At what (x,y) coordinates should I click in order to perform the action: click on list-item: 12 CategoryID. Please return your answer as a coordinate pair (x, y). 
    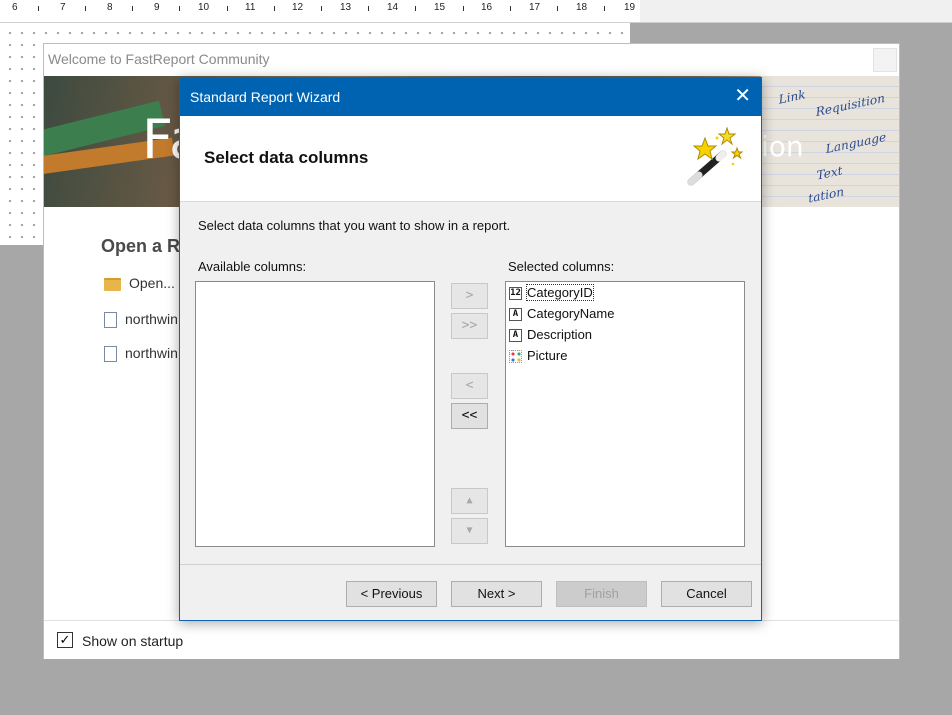
    Looking at the image, I should click on (551, 294).